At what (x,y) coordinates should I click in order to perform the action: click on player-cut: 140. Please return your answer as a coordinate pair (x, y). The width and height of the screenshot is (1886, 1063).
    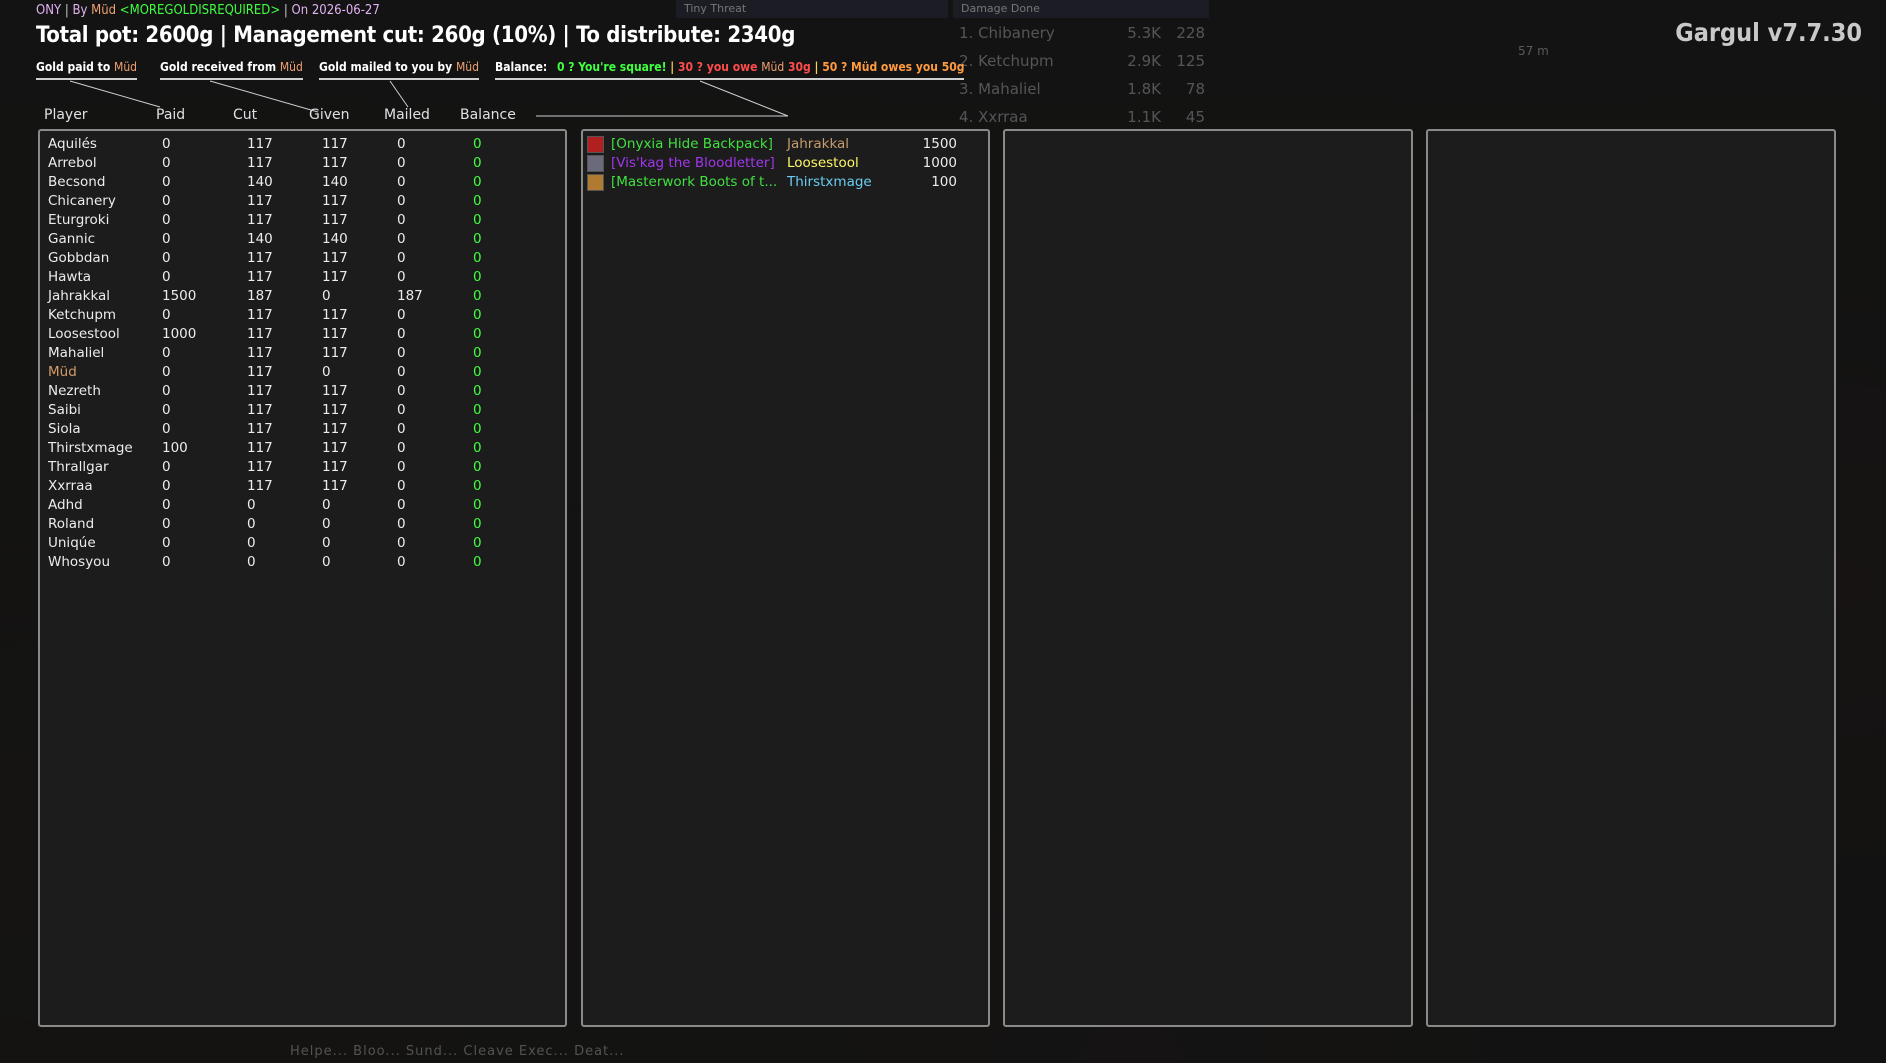
    Looking at the image, I should click on (260, 239).